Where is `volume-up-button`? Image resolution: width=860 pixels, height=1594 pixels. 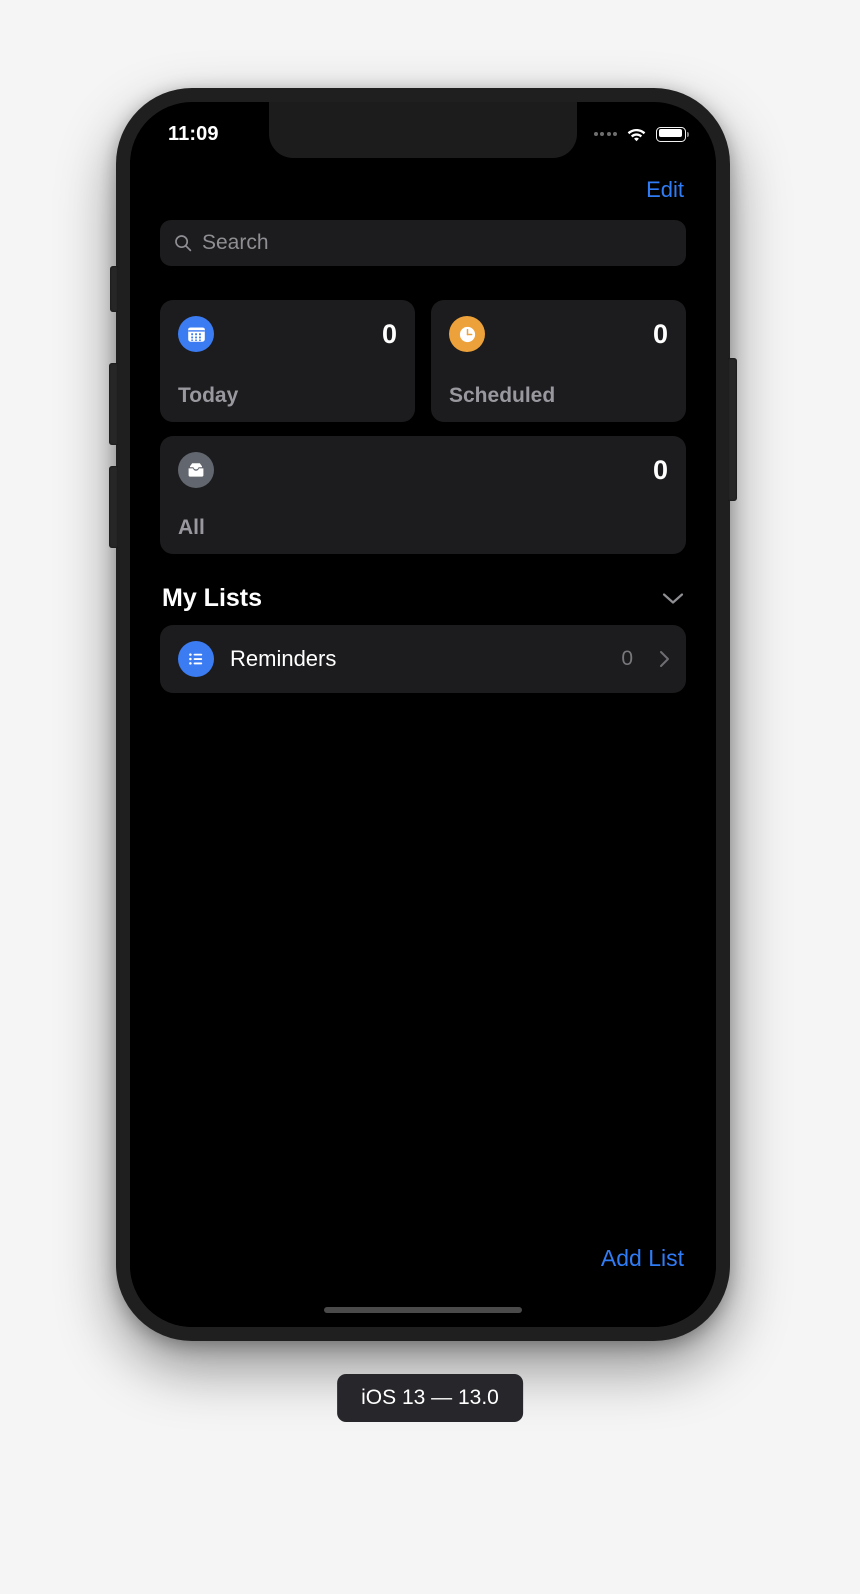 volume-up-button is located at coordinates (113, 404).